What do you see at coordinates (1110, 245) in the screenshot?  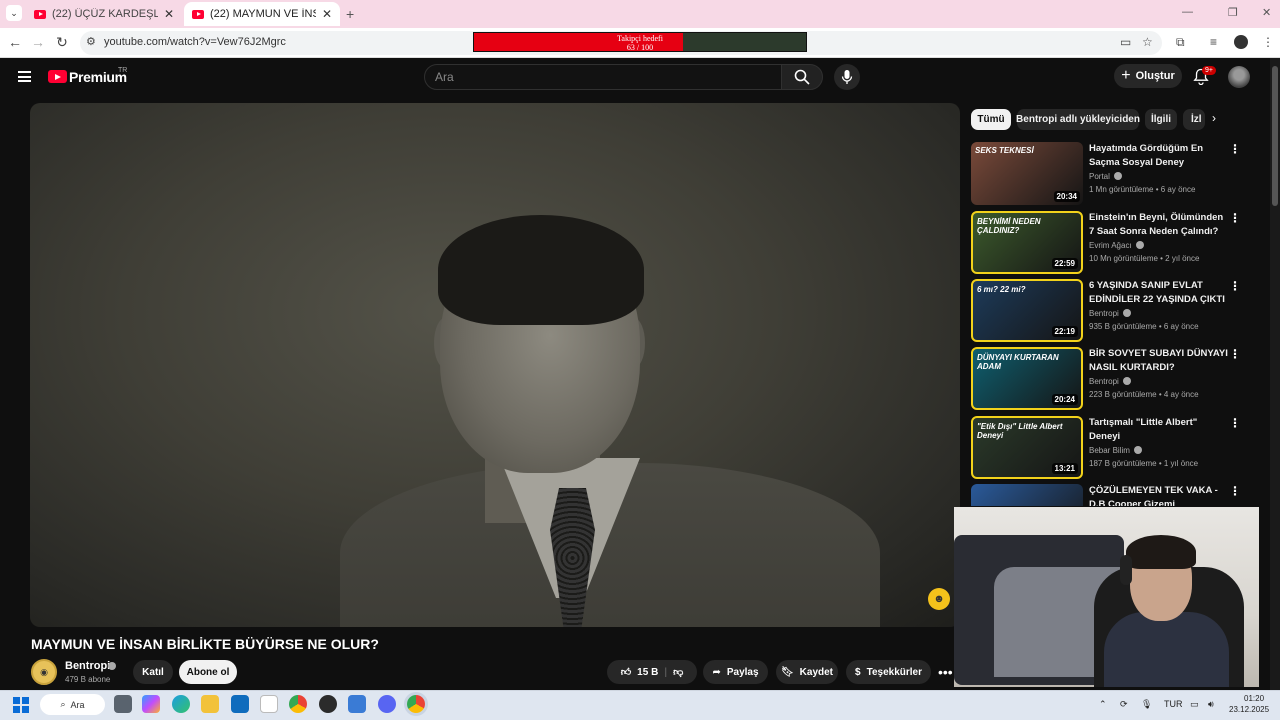 I see `channel-name: Evrim Ağacı` at bounding box center [1110, 245].